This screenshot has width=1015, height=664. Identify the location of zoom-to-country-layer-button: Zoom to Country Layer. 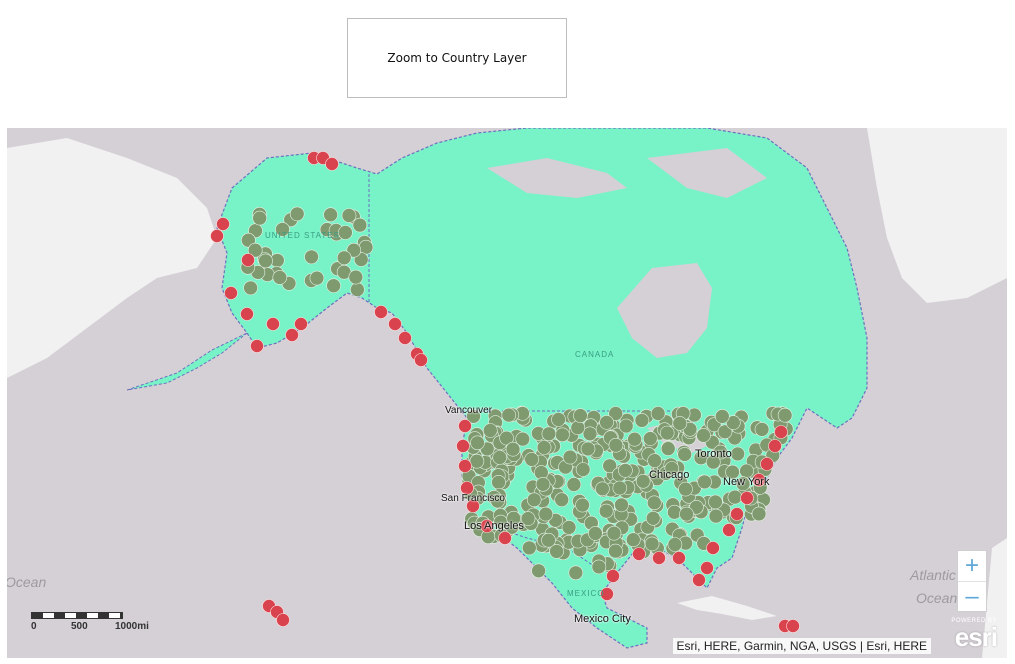
(457, 58).